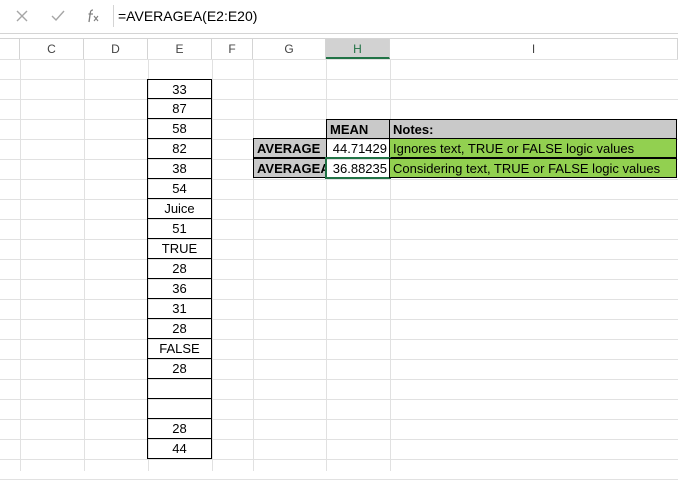 The height and width of the screenshot is (480, 678). I want to click on notes-header-cell: Notes:, so click(533, 129).